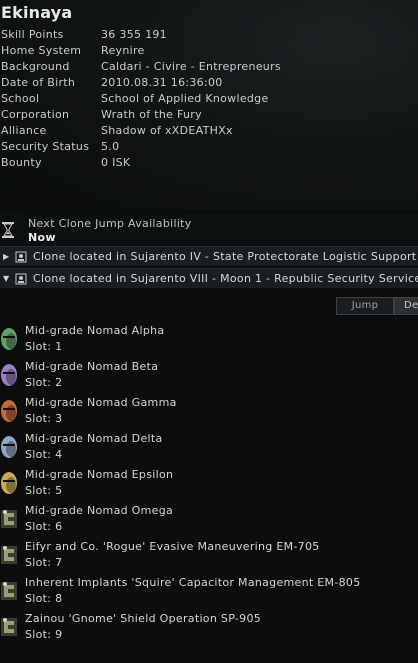  Describe the element at coordinates (209, 411) in the screenshot. I see `implant-row: Mid-grade Nomad Gamma Slot: 3` at that location.